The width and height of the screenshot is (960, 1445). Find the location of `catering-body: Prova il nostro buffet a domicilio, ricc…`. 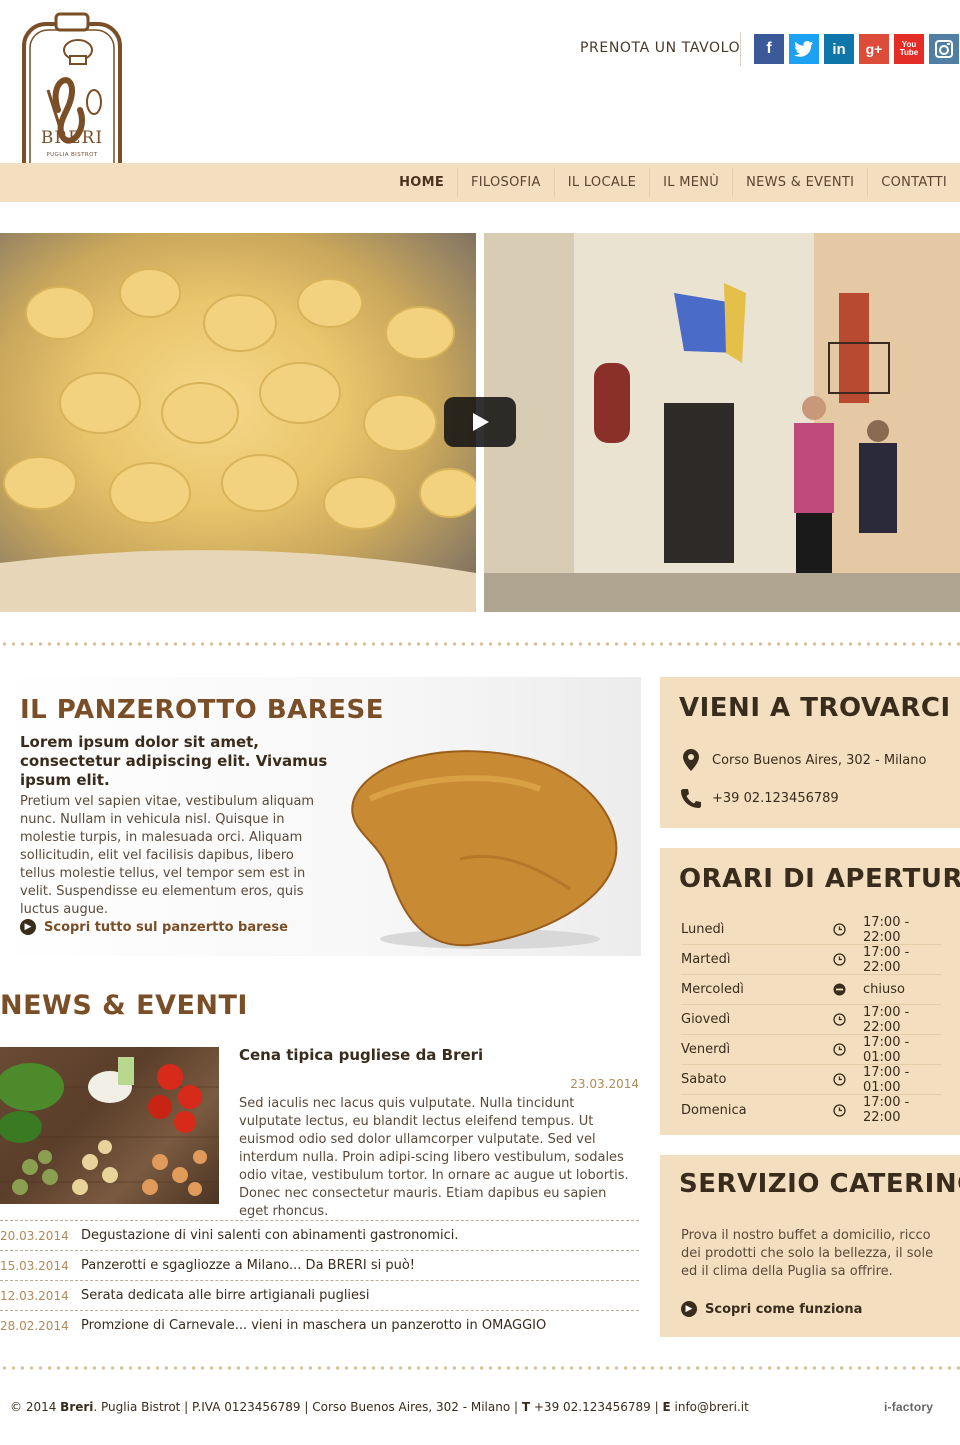

catering-body: Prova il nostro buffet a domicilio, ricc… is located at coordinates (807, 1253).